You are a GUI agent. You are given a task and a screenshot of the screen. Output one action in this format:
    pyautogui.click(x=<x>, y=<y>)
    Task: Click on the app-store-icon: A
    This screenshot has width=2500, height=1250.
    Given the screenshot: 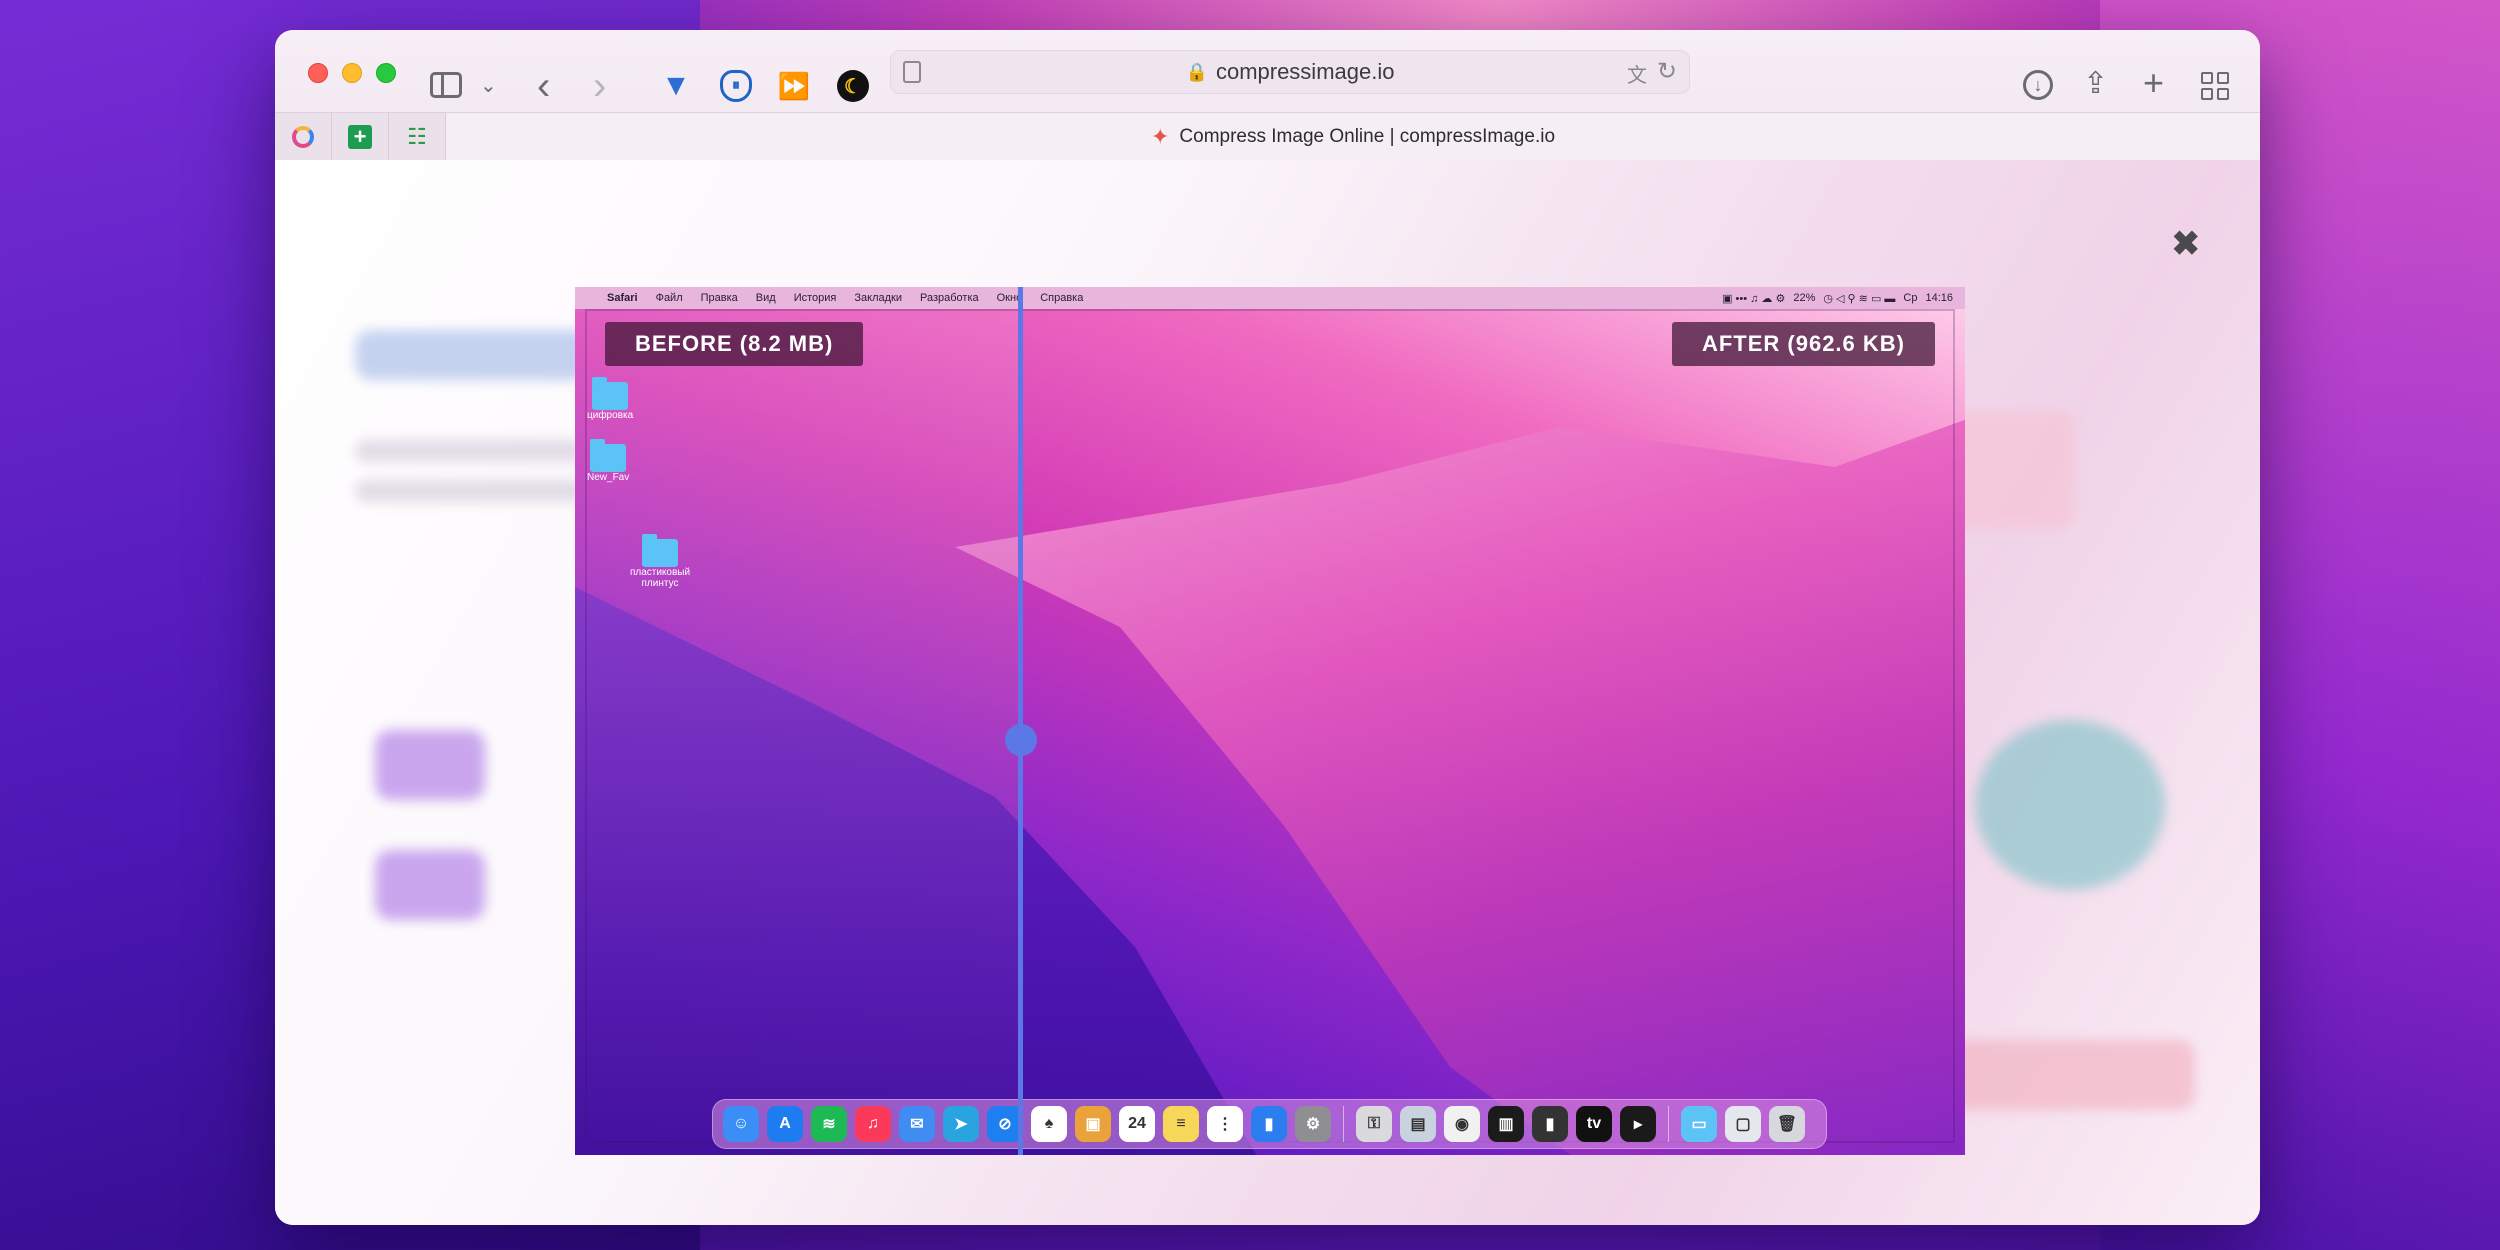 What is the action you would take?
    pyautogui.click(x=785, y=1124)
    